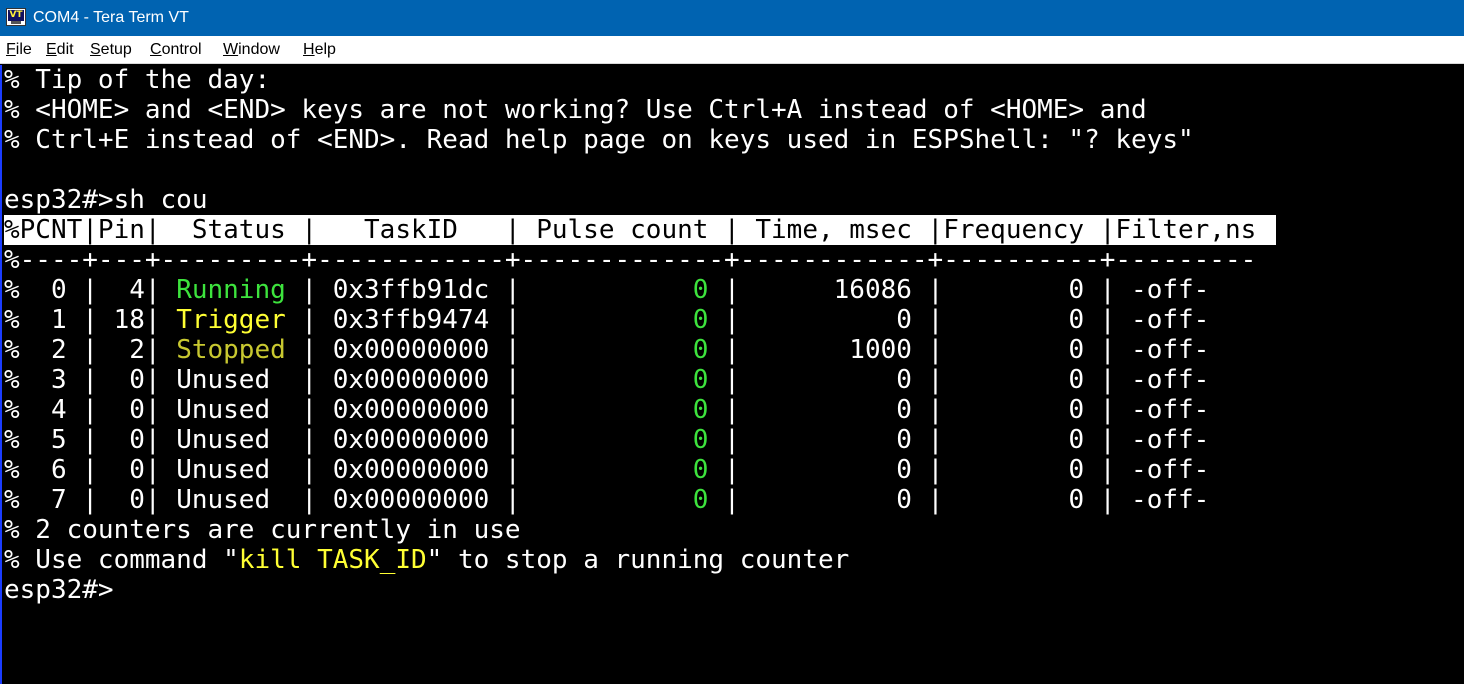 The height and width of the screenshot is (684, 1464). I want to click on row-taskid: | 0x3ffb9474 |, so click(403, 320).